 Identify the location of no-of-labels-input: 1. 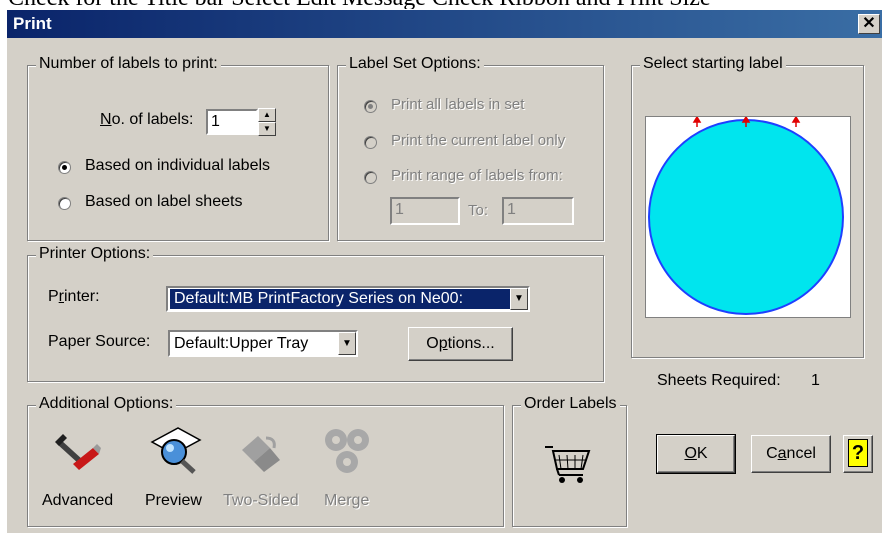
(232, 122).